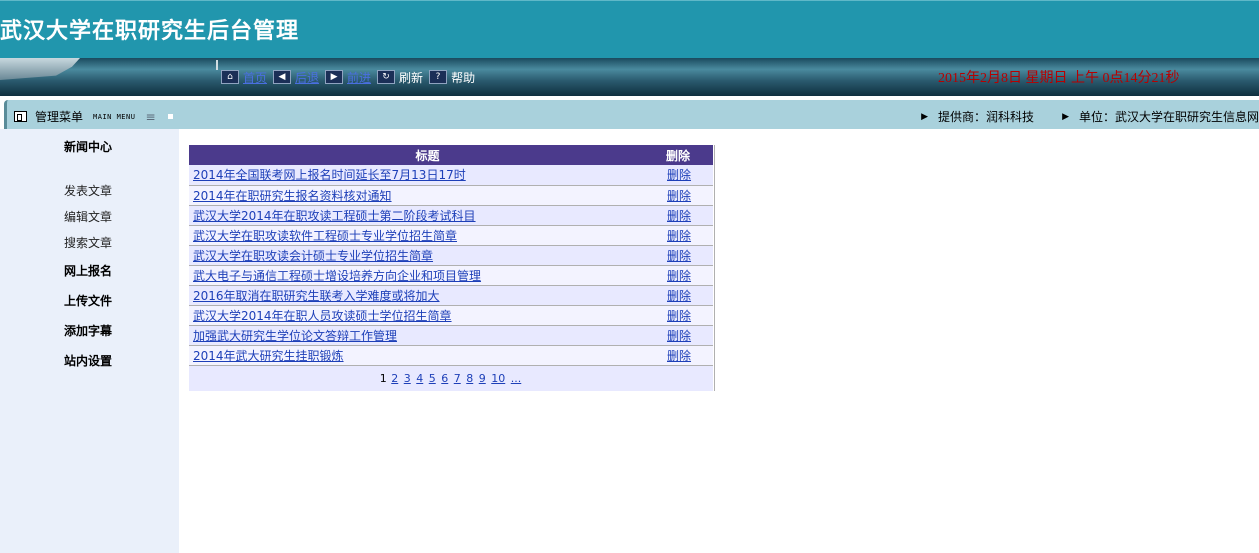 The width and height of the screenshot is (1259, 553). I want to click on table-row: 武汉大学在职攻读会计硕士专业学位招生简章 删除, so click(451, 255).